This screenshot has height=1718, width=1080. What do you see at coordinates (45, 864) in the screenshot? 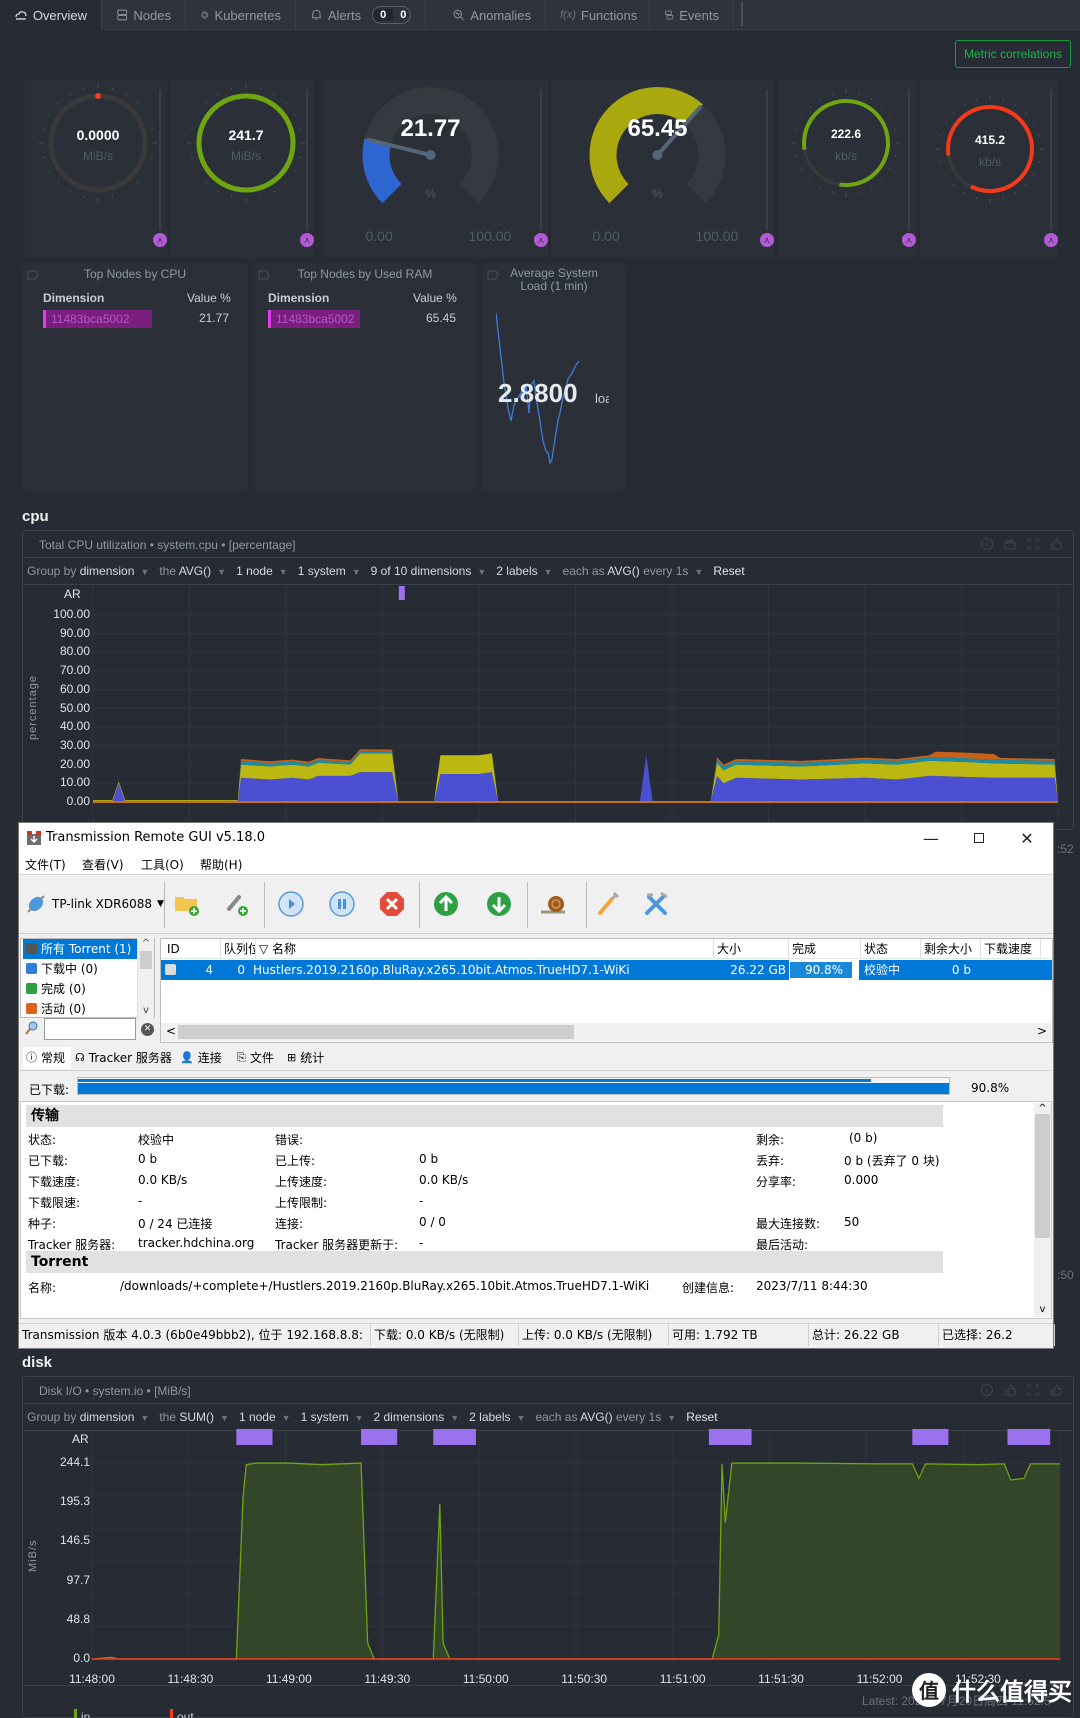
I see `menu-file: 文件(T)` at bounding box center [45, 864].